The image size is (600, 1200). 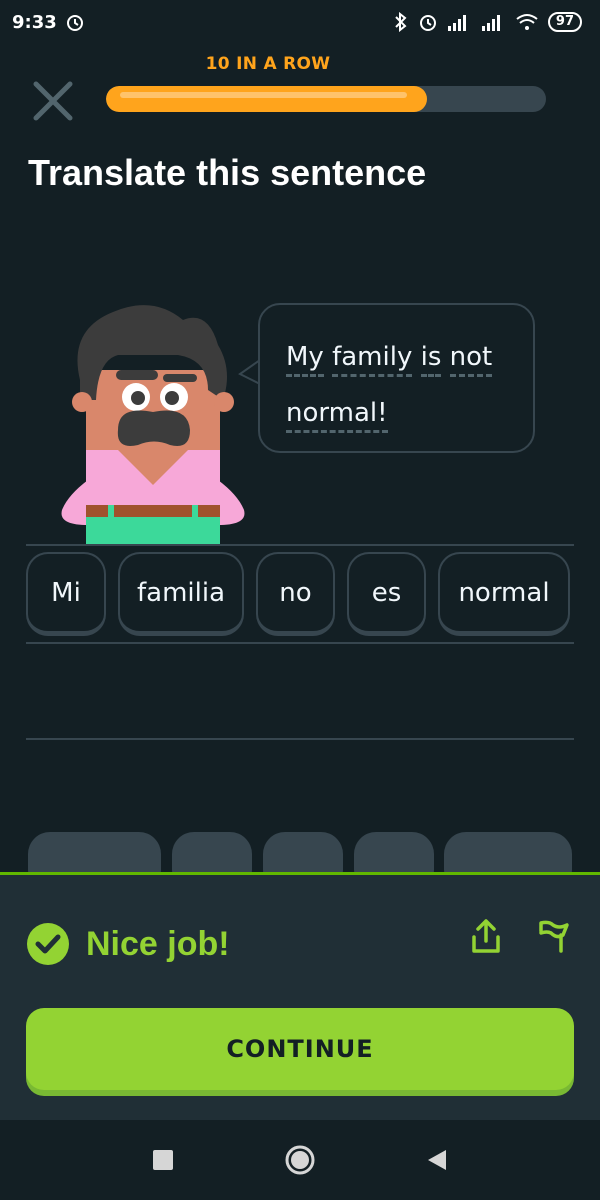 I want to click on answer-word-chip: familia, so click(x=181, y=594).